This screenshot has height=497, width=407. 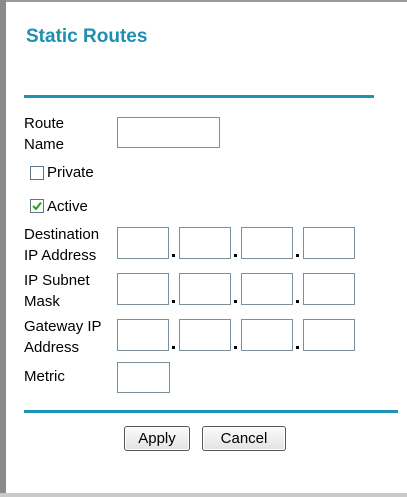 What do you see at coordinates (157, 438) in the screenshot?
I see `apply-button: Apply` at bounding box center [157, 438].